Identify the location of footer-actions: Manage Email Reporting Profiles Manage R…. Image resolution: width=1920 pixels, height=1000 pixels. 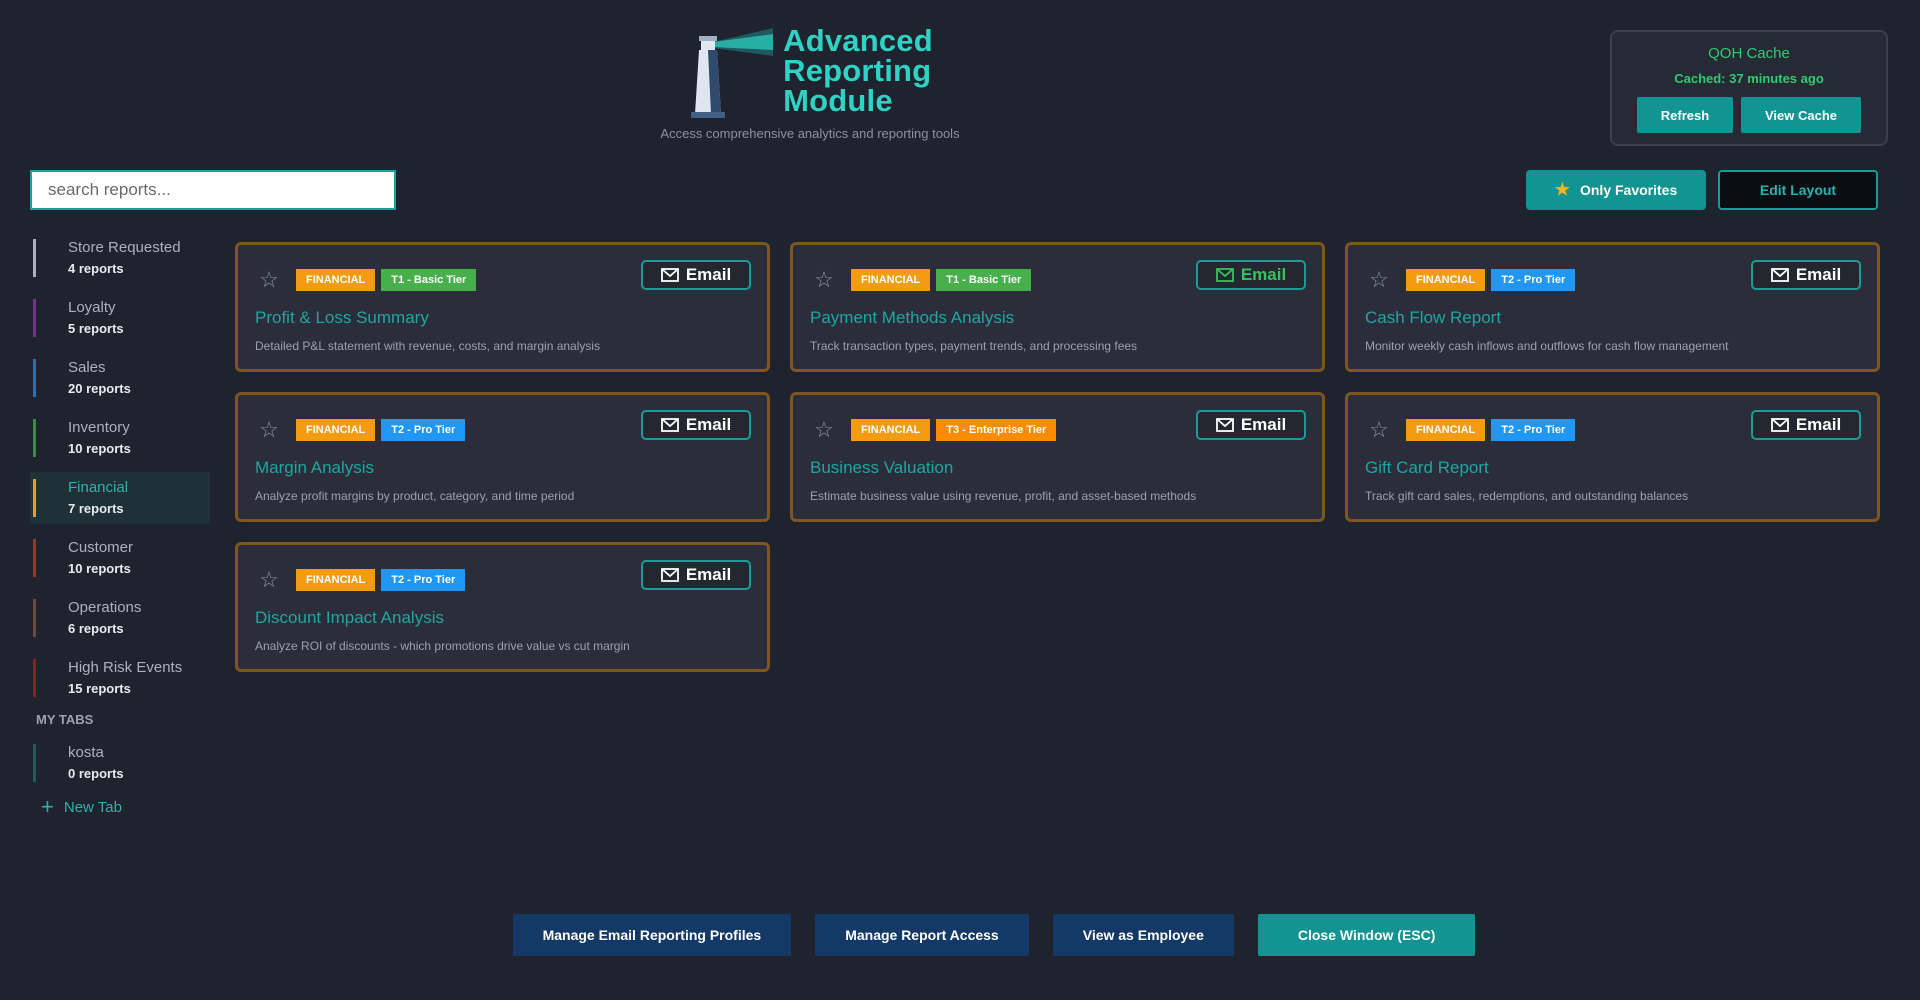
(960, 935).